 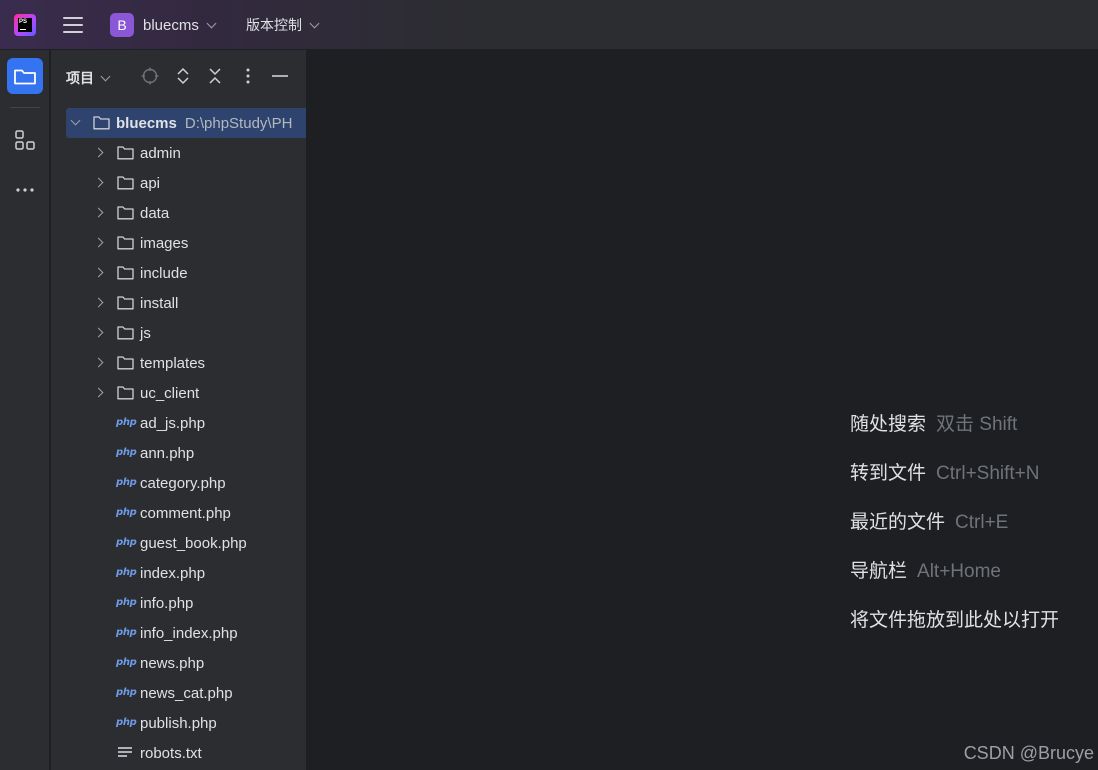 What do you see at coordinates (160, 153) in the screenshot?
I see `tree-item-label: admin` at bounding box center [160, 153].